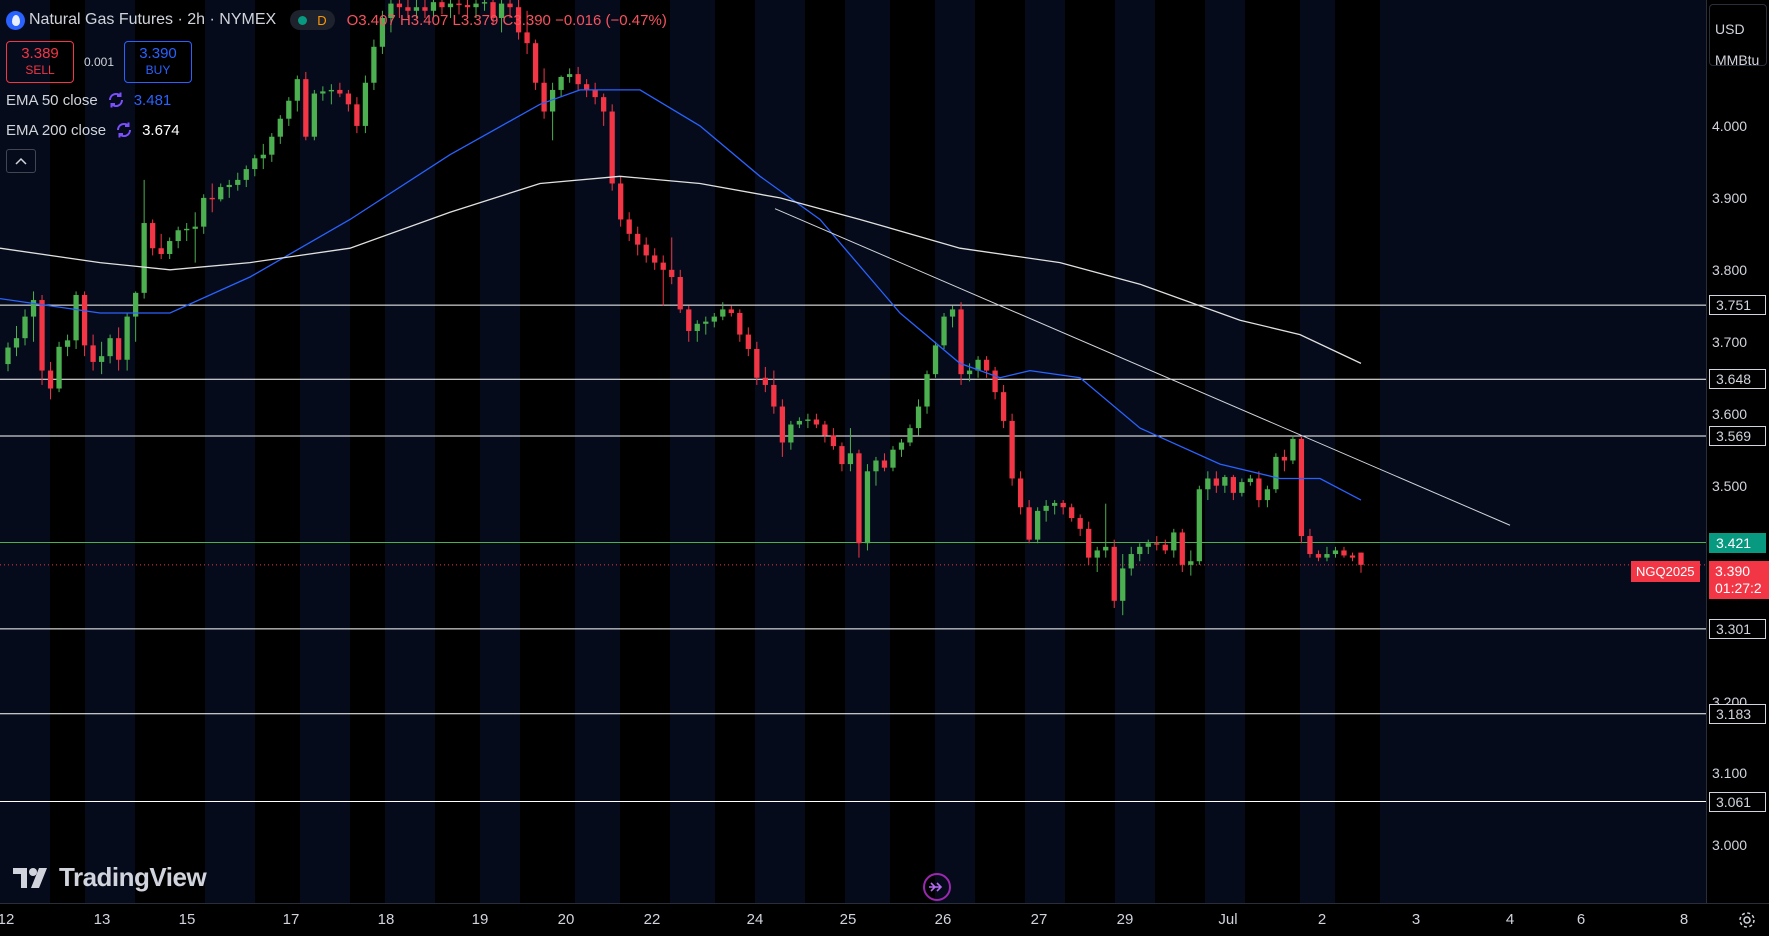 This screenshot has height=936, width=1769. What do you see at coordinates (52, 100) in the screenshot?
I see `ema50-label: EMA 50 close` at bounding box center [52, 100].